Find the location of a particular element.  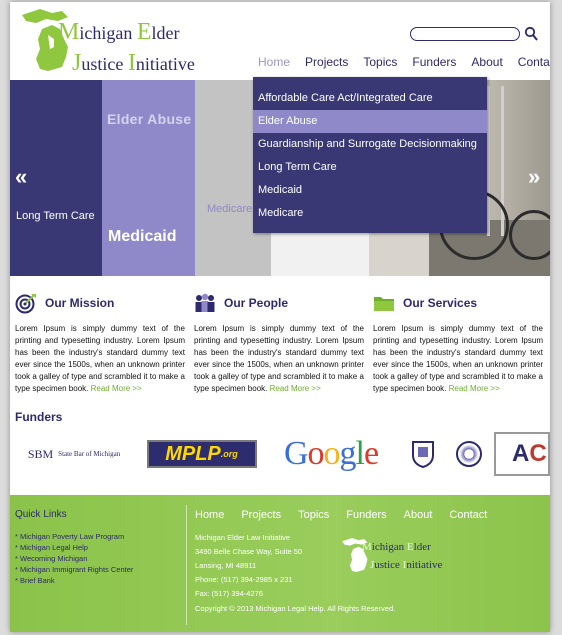

logo-line-2: Justice Initiative is located at coordinates (133, 63).